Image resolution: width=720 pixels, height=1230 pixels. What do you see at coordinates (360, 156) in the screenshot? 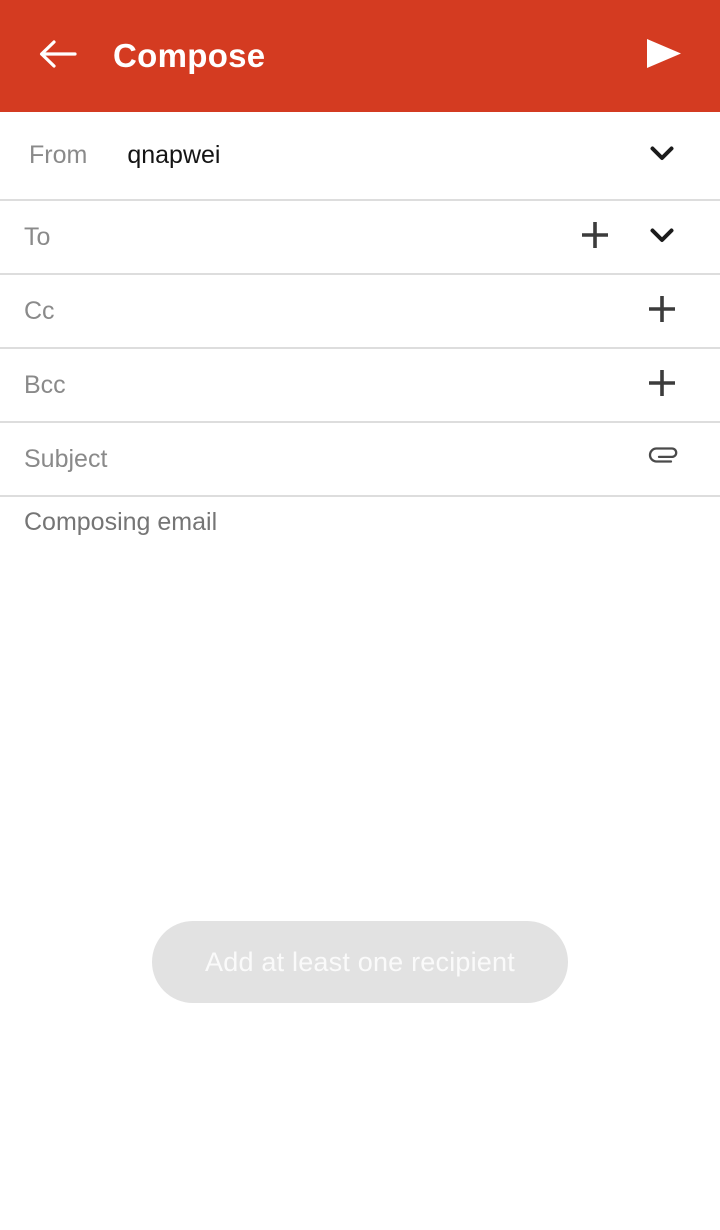
I see `field-row-from: From qnapwei` at bounding box center [360, 156].